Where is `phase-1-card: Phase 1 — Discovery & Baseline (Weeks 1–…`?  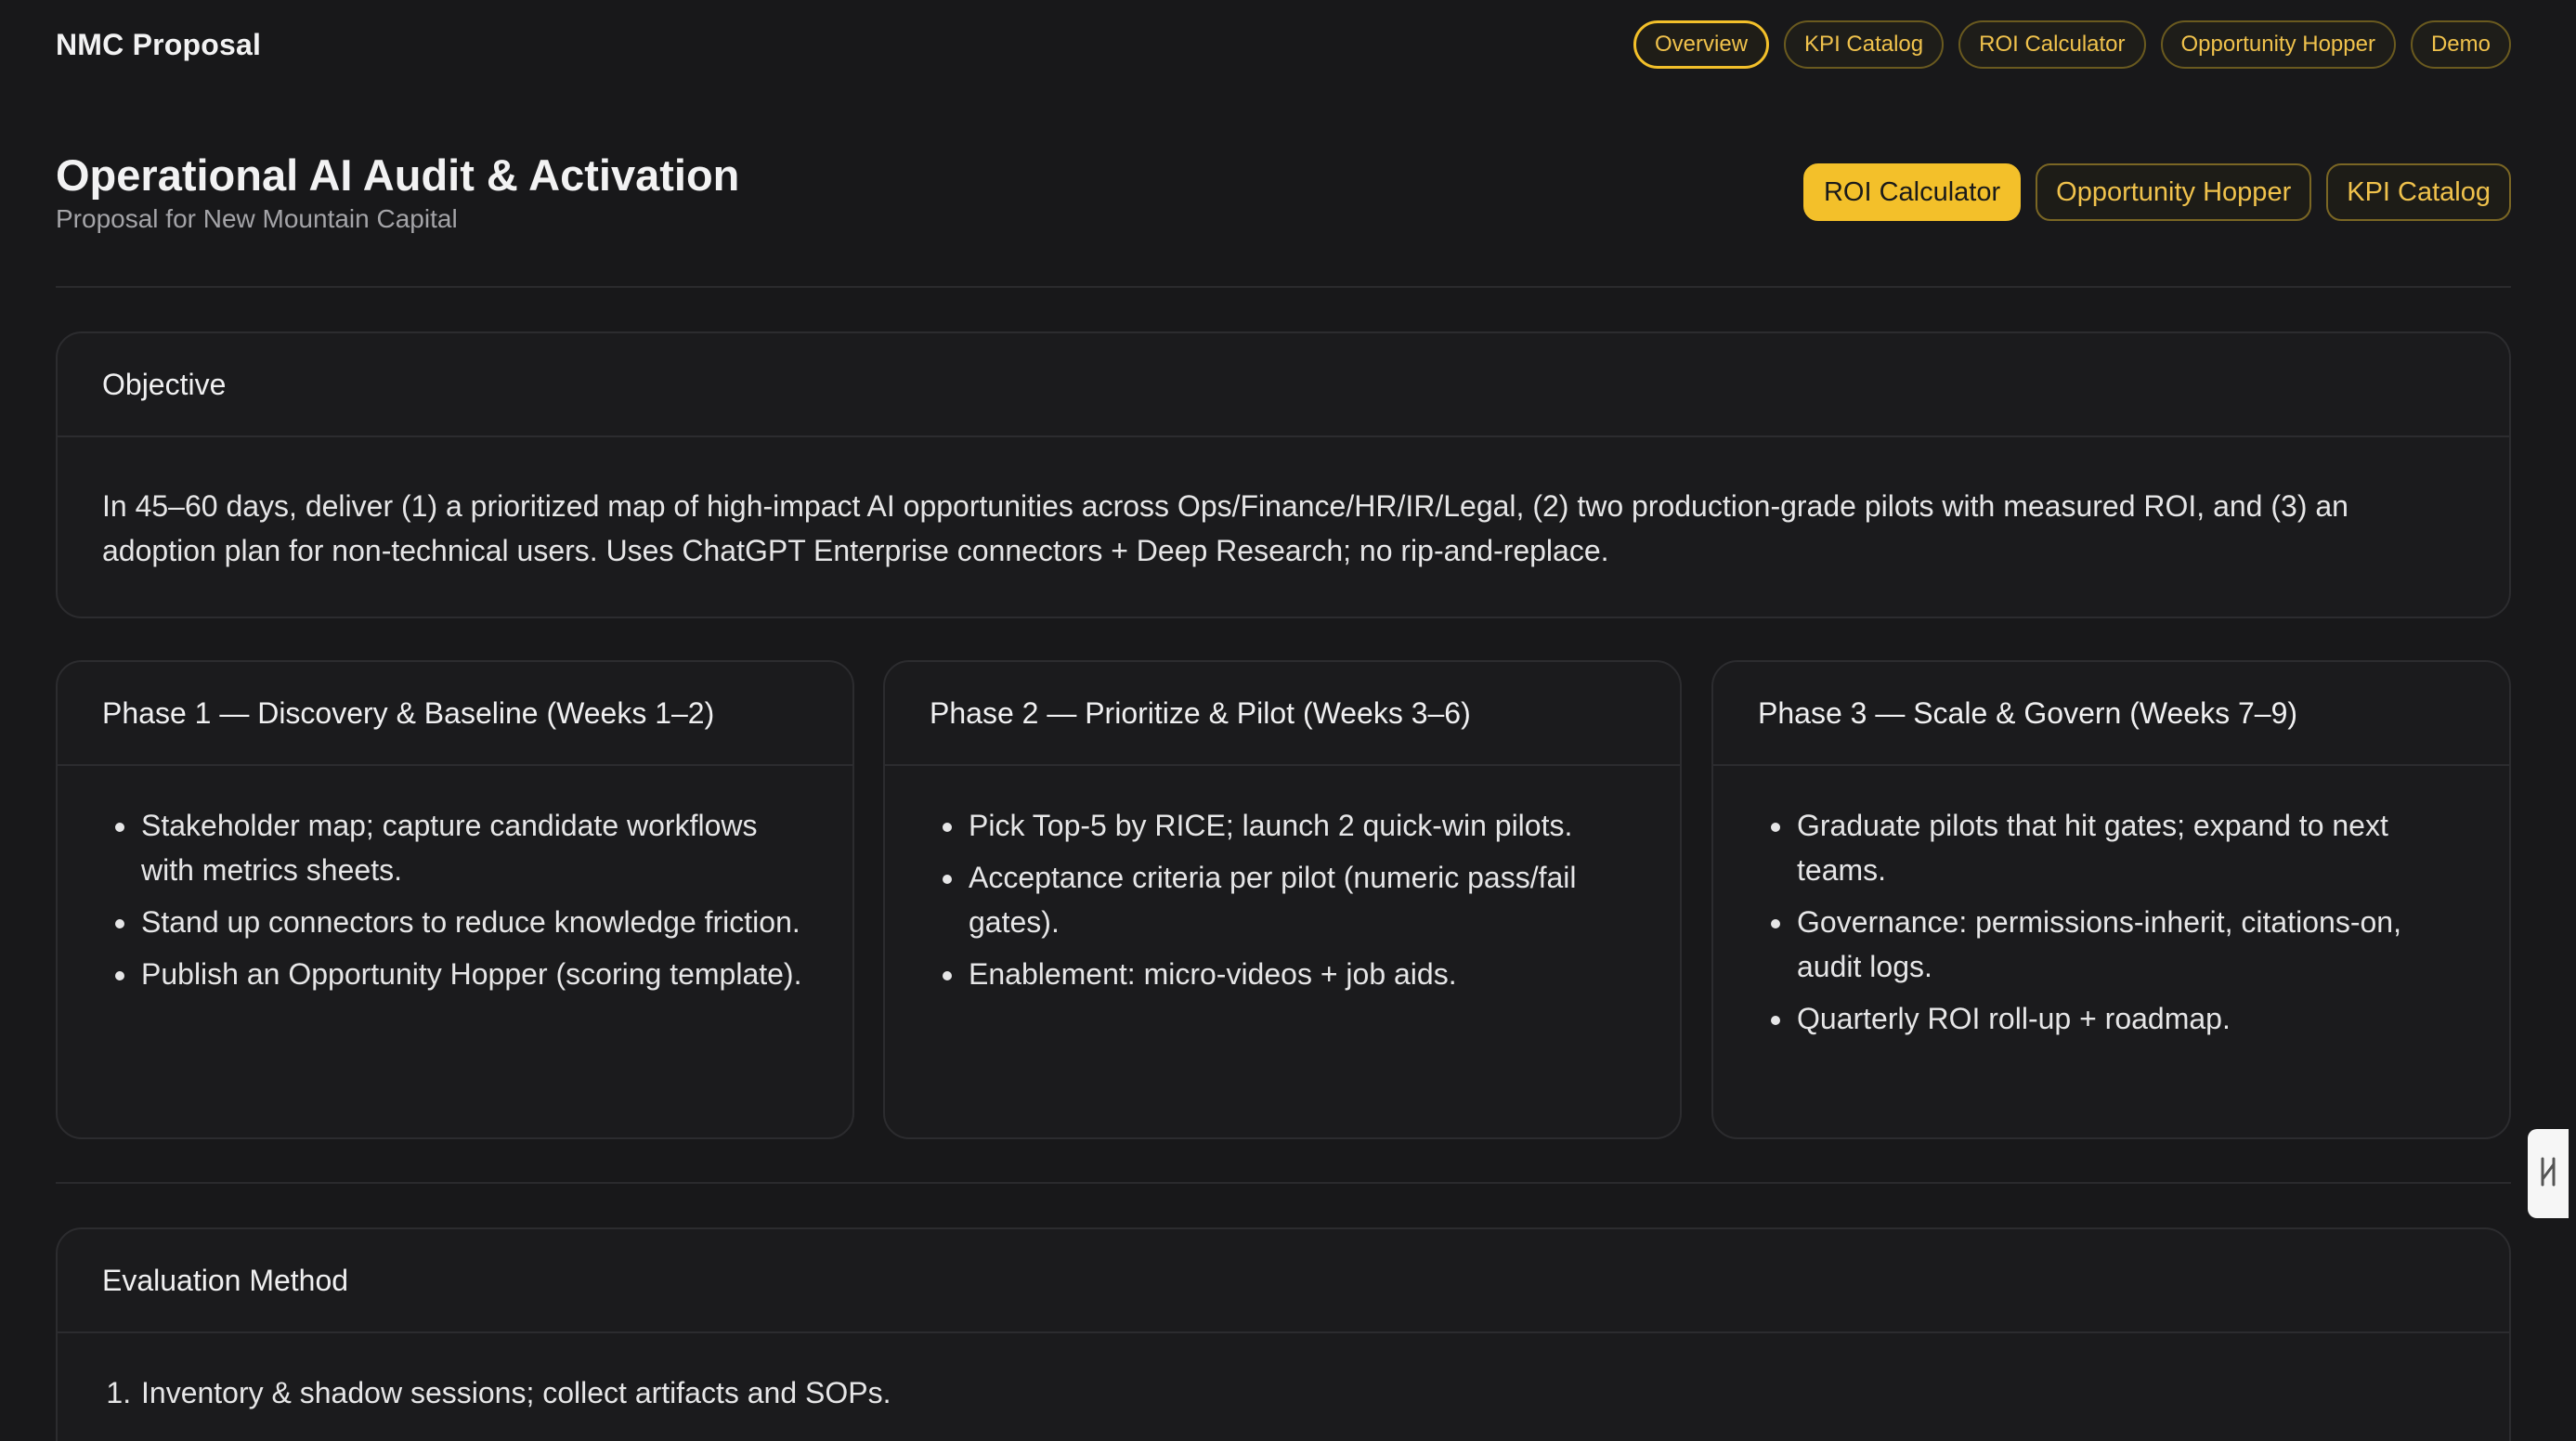 phase-1-card: Phase 1 — Discovery & Baseline (Weeks 1–… is located at coordinates (455, 899).